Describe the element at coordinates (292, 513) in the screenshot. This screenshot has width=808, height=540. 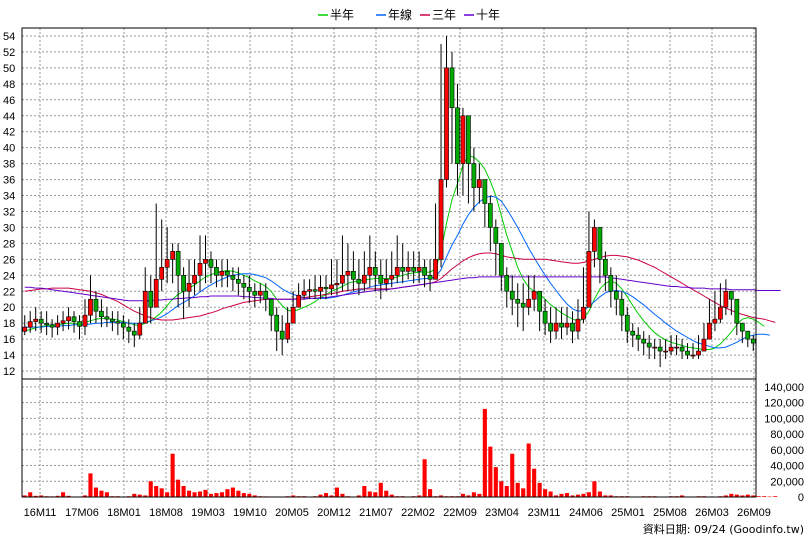
I see `x-tick-label: 20M05` at that location.